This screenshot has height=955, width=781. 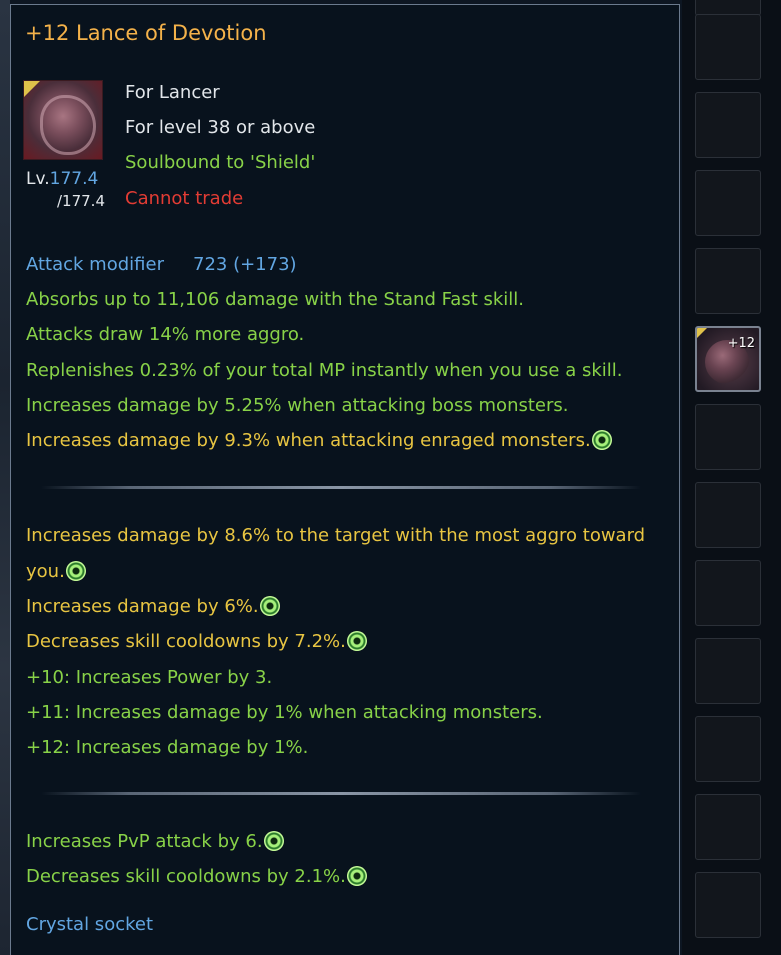 What do you see at coordinates (245, 264) in the screenshot?
I see `attack-modifier-value: 723 (+173)` at bounding box center [245, 264].